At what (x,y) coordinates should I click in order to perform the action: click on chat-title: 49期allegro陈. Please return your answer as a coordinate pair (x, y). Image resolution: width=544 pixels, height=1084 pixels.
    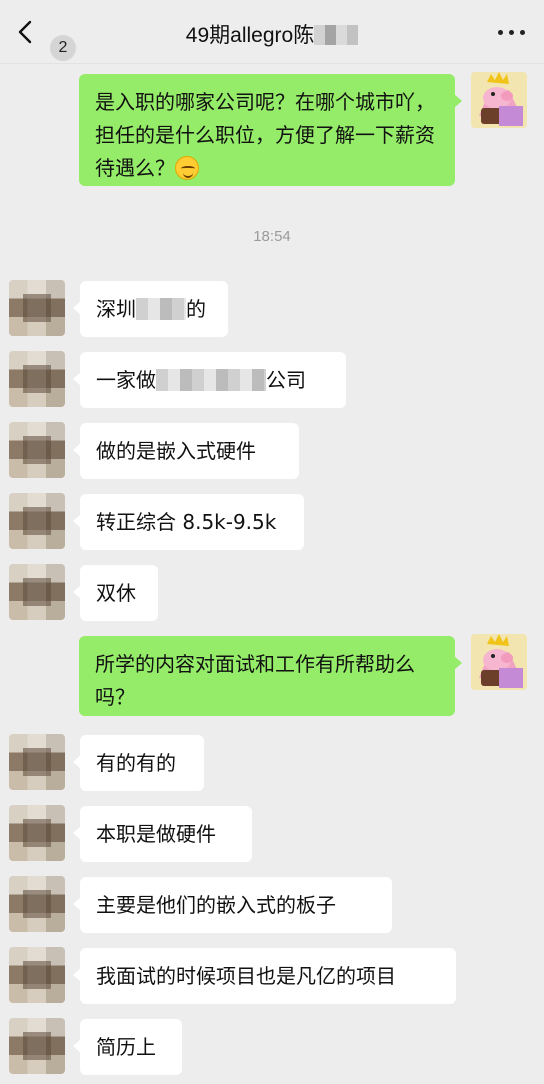
    Looking at the image, I should click on (272, 34).